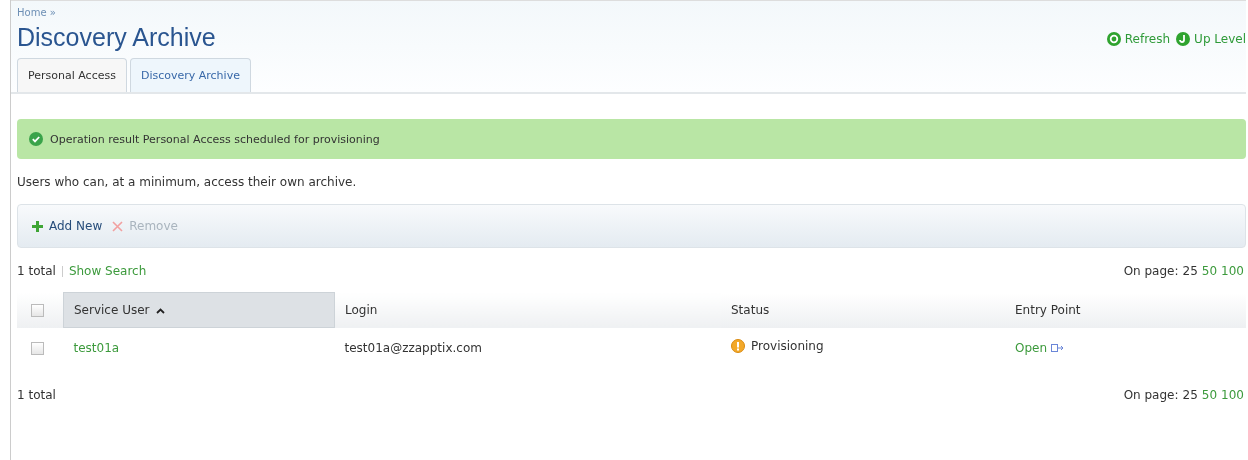  What do you see at coordinates (527, 310) in the screenshot?
I see `column-header: Login` at bounding box center [527, 310].